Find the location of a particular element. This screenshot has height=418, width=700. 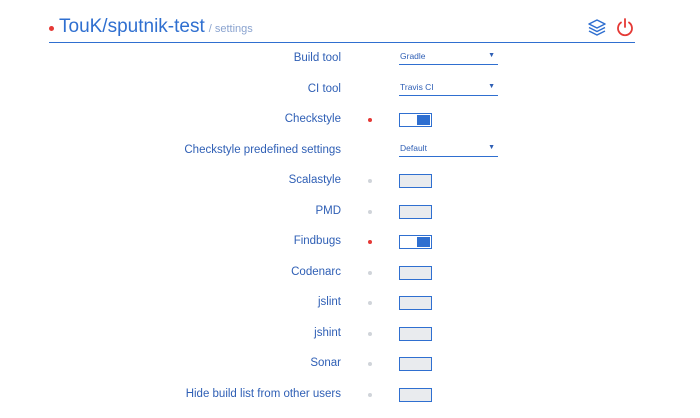

setting-label: Findbugs is located at coordinates (317, 241).